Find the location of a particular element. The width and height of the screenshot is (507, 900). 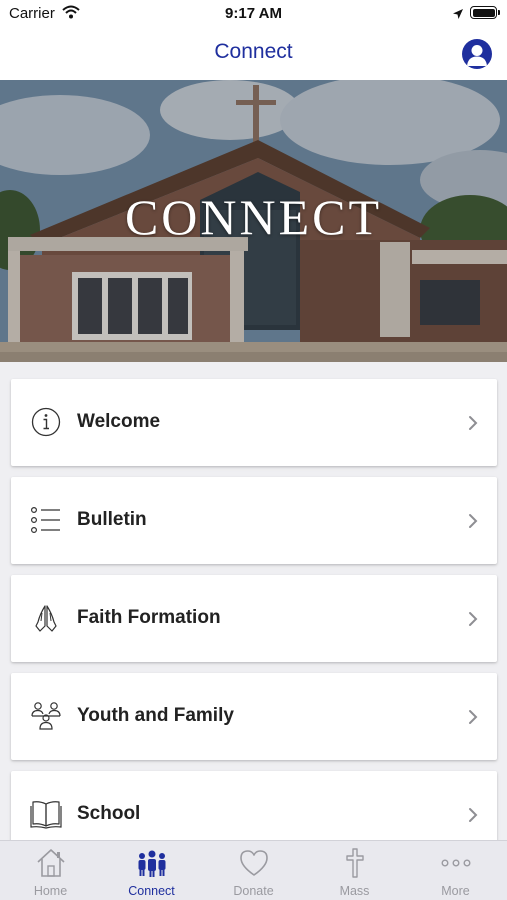

tab-donate: Donate is located at coordinates (253, 870).